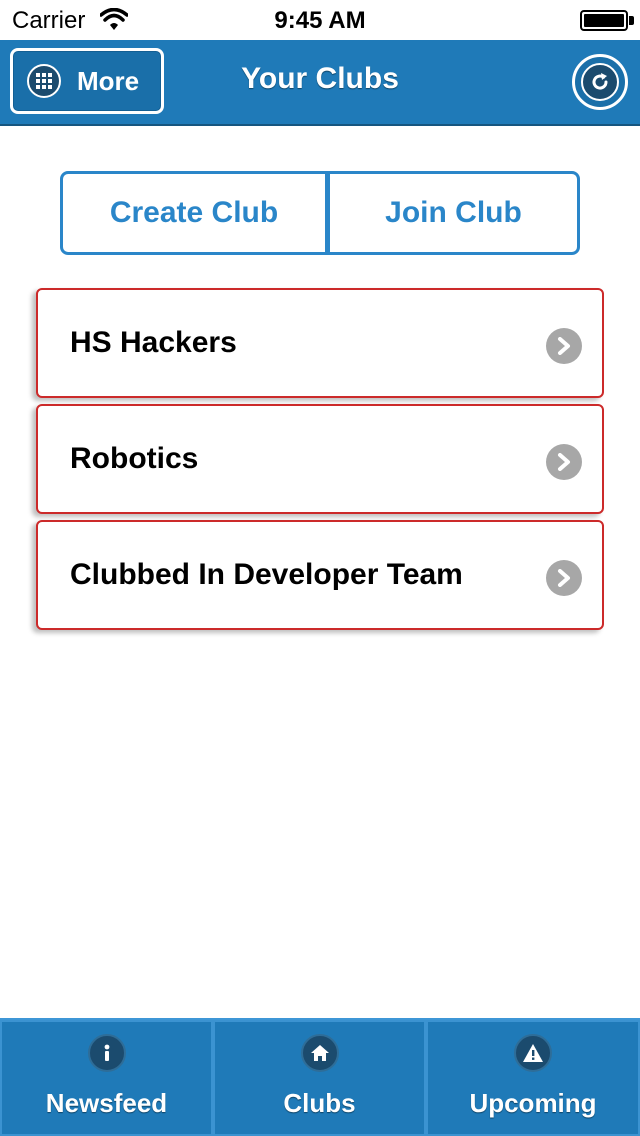 This screenshot has width=640, height=1136. I want to click on club-actions: Create Club Join Club, so click(320, 213).